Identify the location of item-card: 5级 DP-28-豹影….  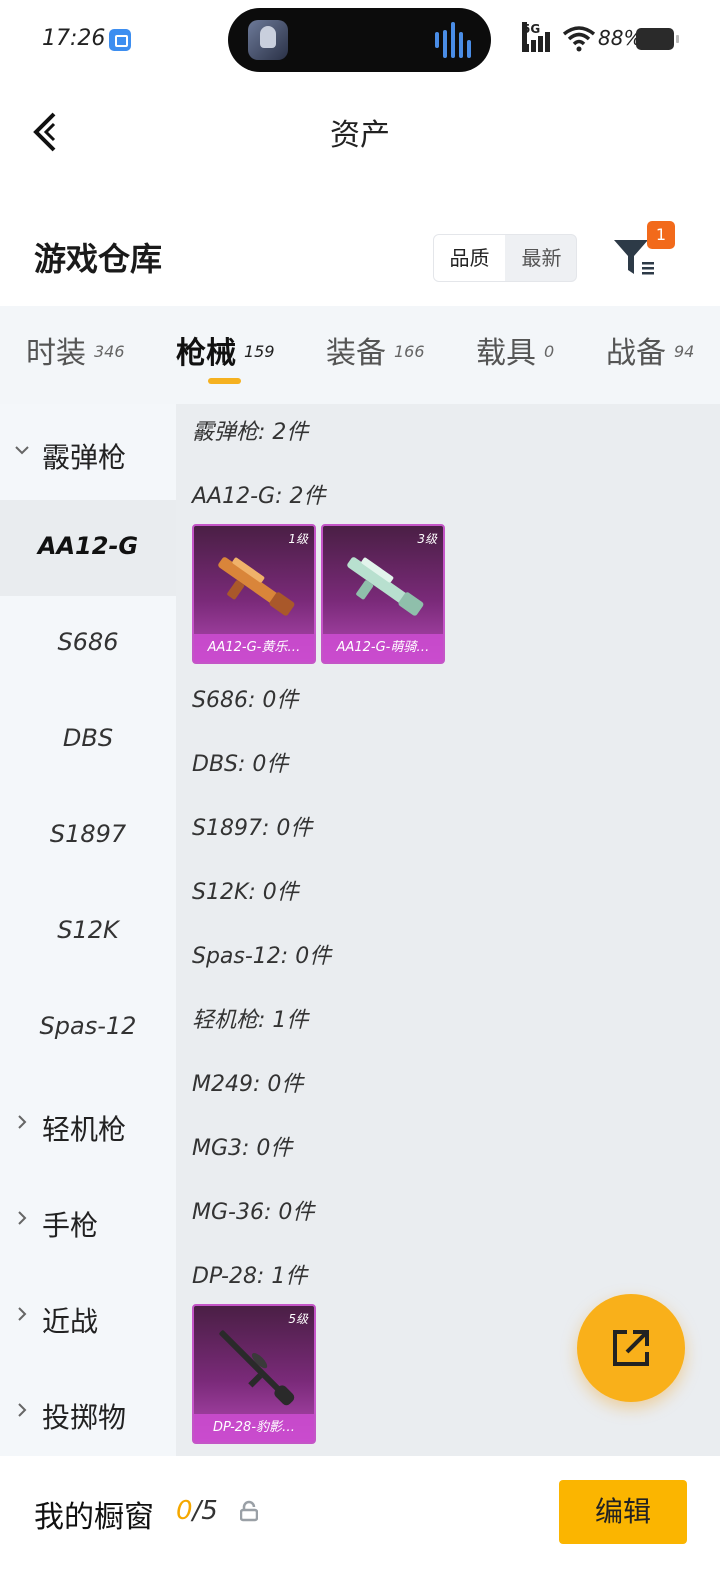
(254, 1374).